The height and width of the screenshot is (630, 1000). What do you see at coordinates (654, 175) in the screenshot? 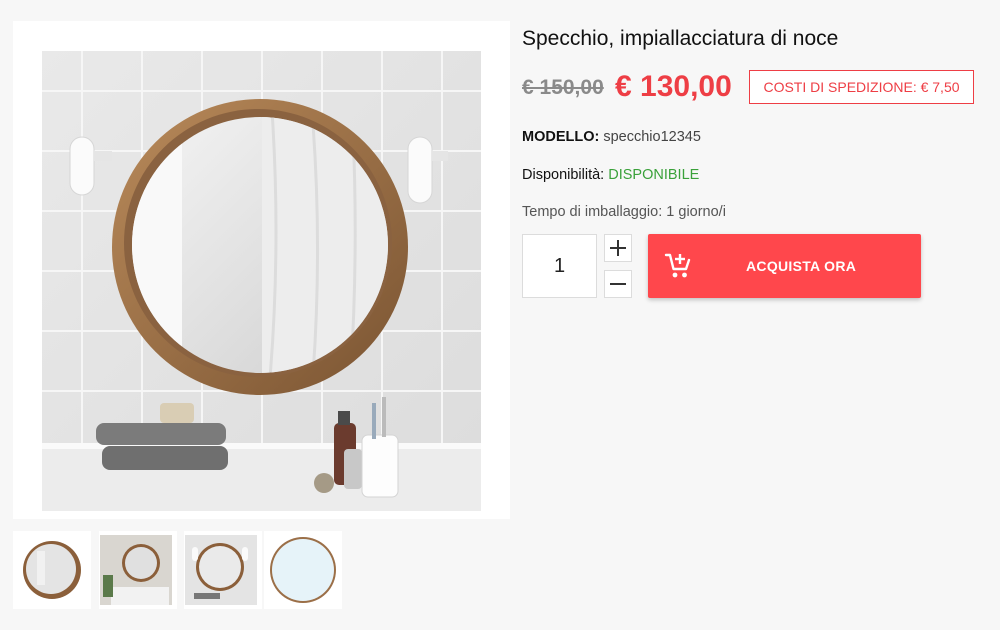
I see `availability-status: DISPONIBILE` at bounding box center [654, 175].